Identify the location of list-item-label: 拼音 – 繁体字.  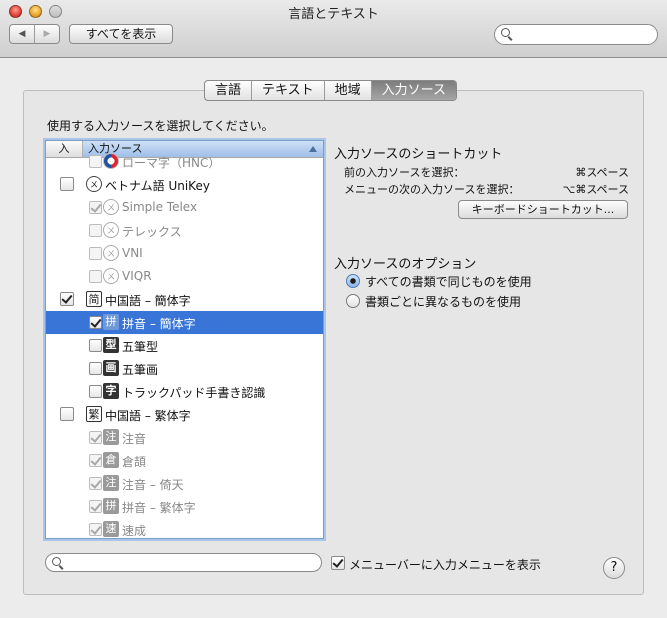
(159, 508).